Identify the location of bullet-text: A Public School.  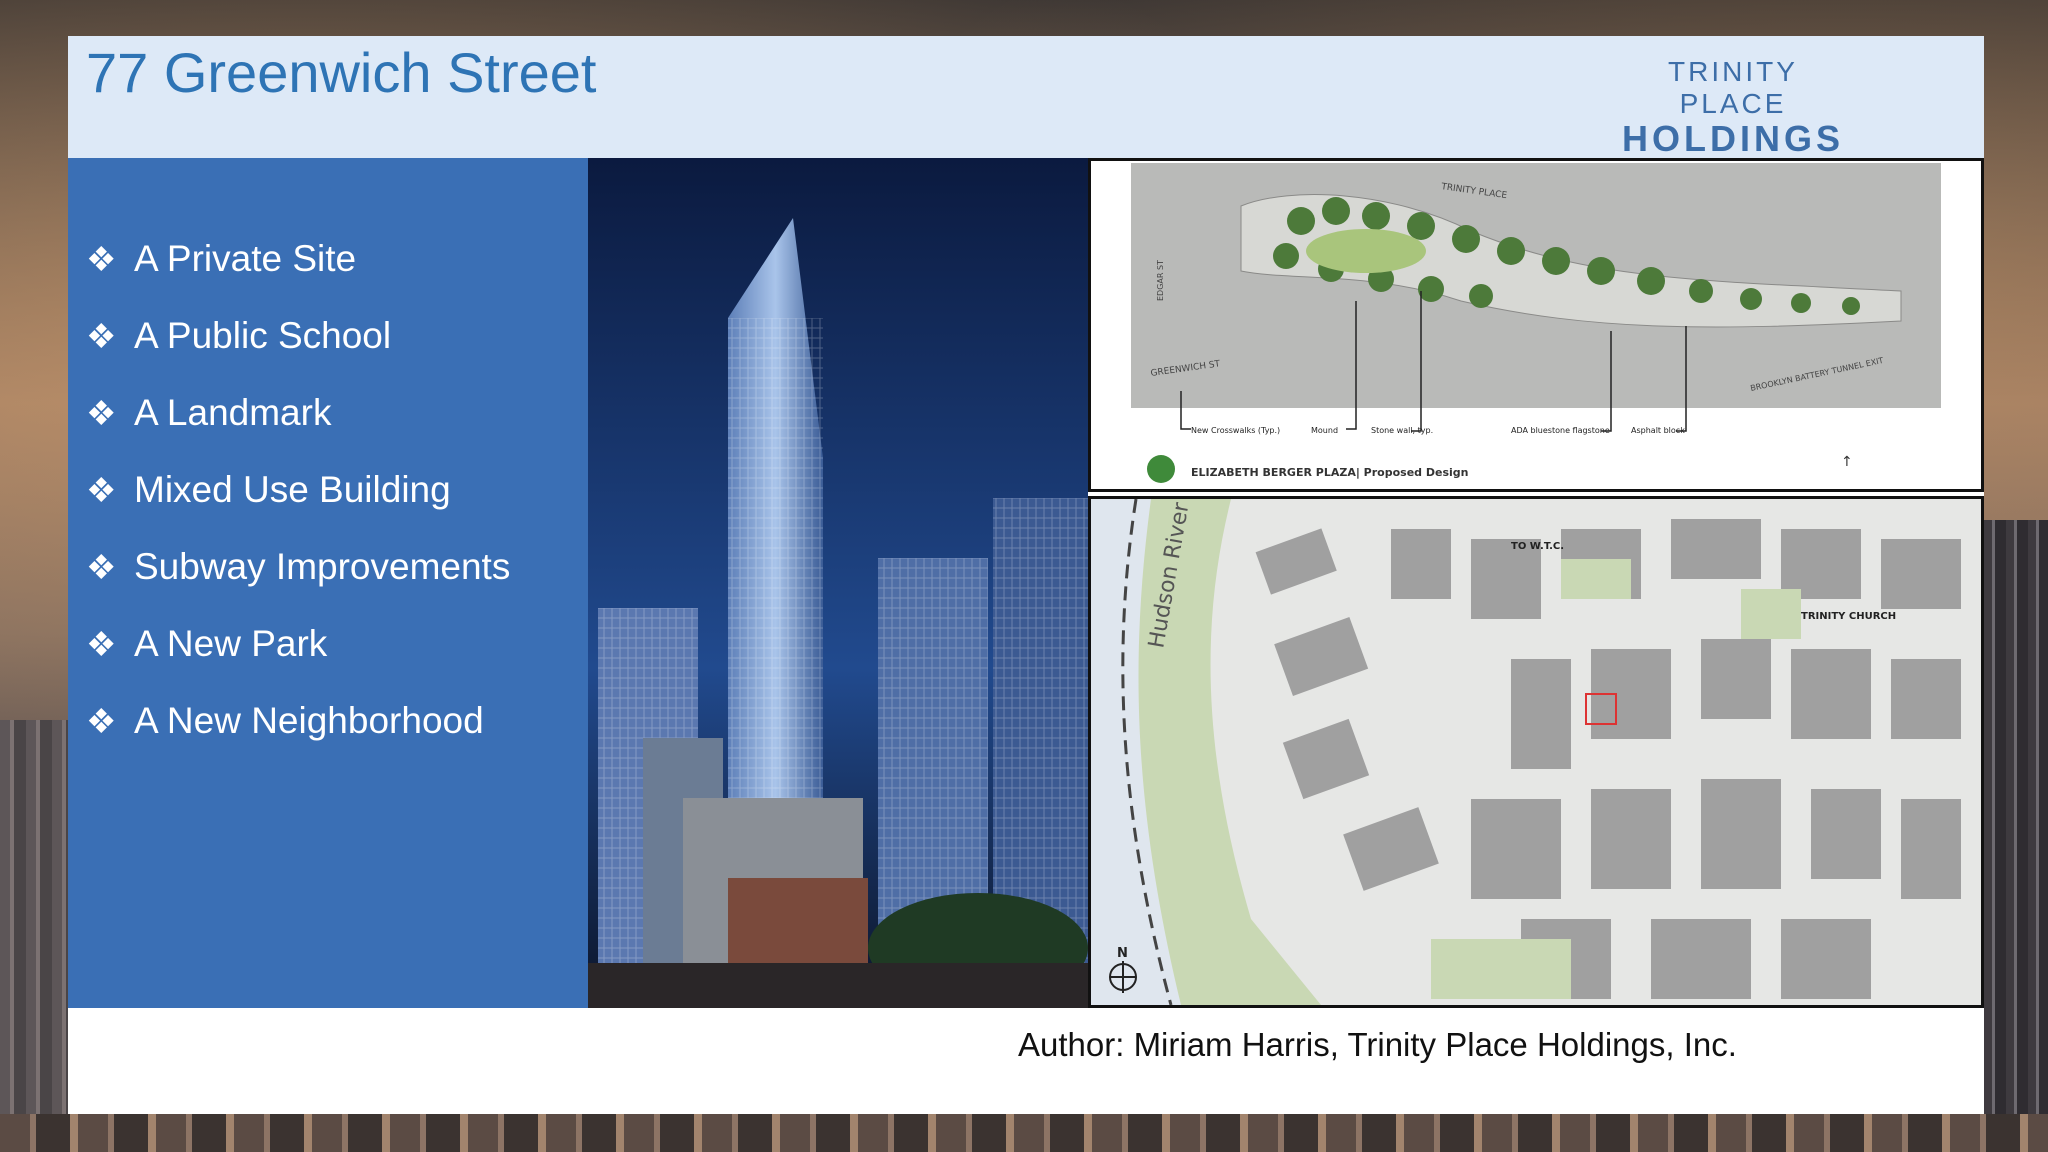
(263, 335).